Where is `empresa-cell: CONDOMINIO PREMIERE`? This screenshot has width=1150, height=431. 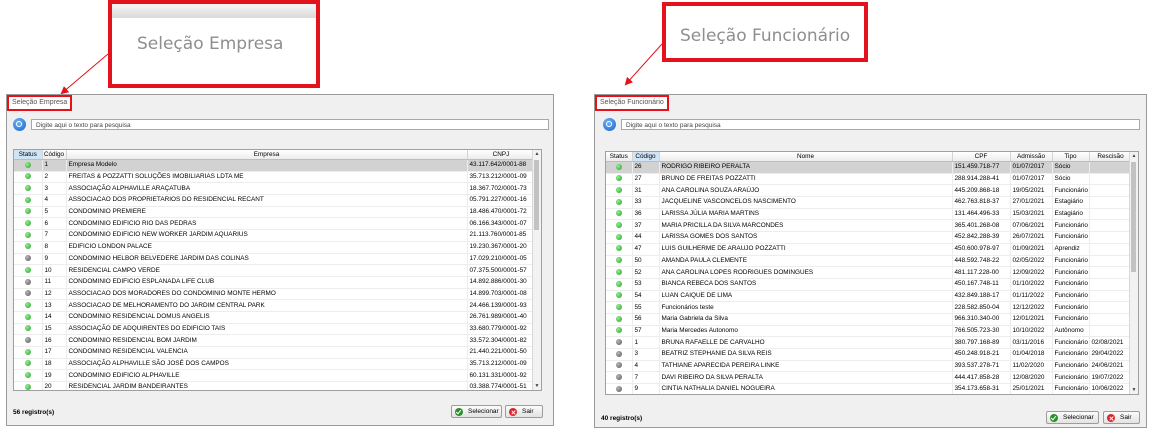 empresa-cell: CONDOMINIO PREMIERE is located at coordinates (267, 212).